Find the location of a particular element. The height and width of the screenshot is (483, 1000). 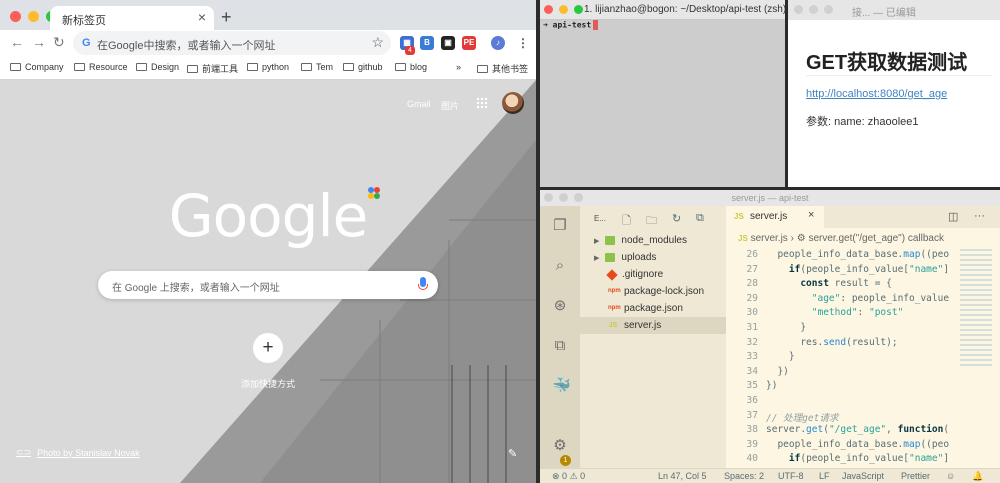

extensions-icon: ⧉ is located at coordinates (560, 346).